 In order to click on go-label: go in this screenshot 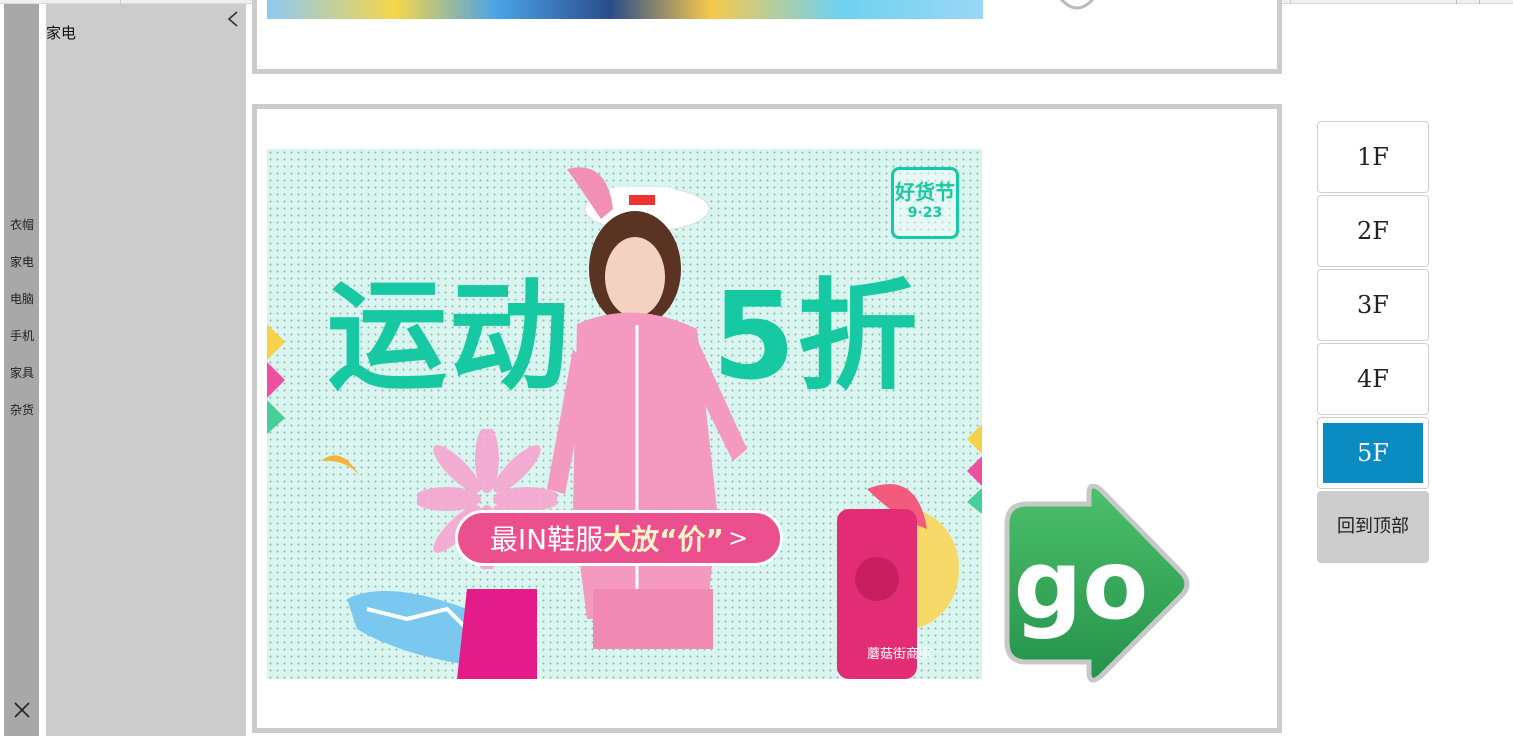, I will do `click(1081, 585)`.